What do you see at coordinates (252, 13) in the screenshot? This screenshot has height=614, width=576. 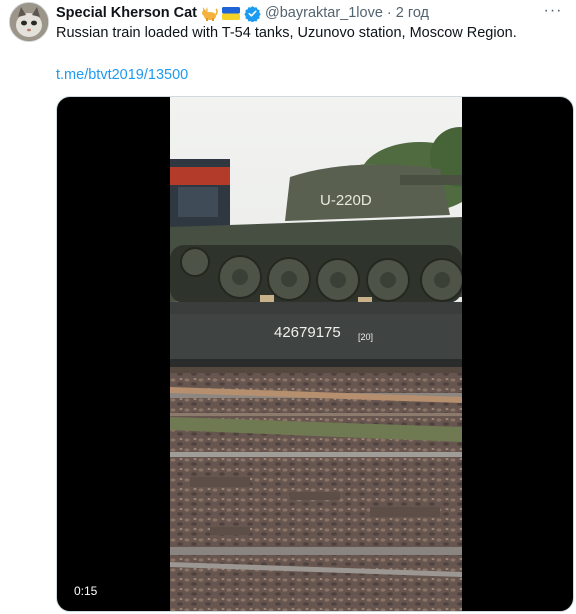 I see `verified-badge-icon` at bounding box center [252, 13].